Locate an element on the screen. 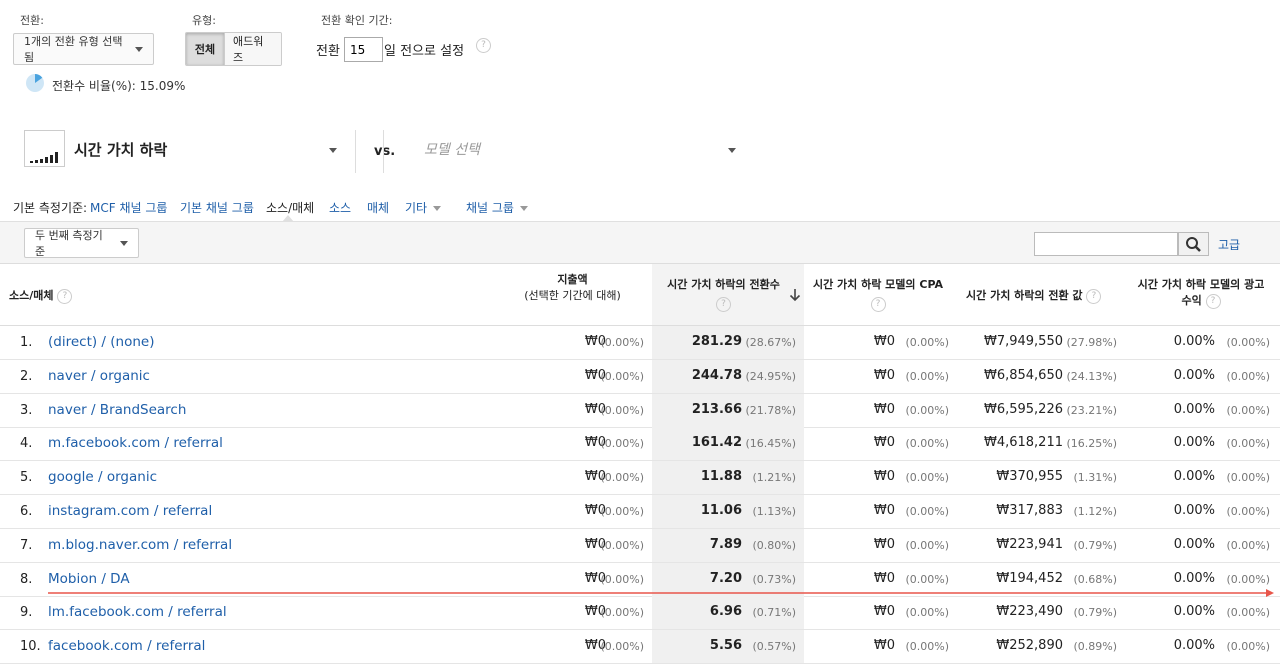 This screenshot has height=666, width=1280. lookback-suffix: 일 전으로 설정 is located at coordinates (424, 51).